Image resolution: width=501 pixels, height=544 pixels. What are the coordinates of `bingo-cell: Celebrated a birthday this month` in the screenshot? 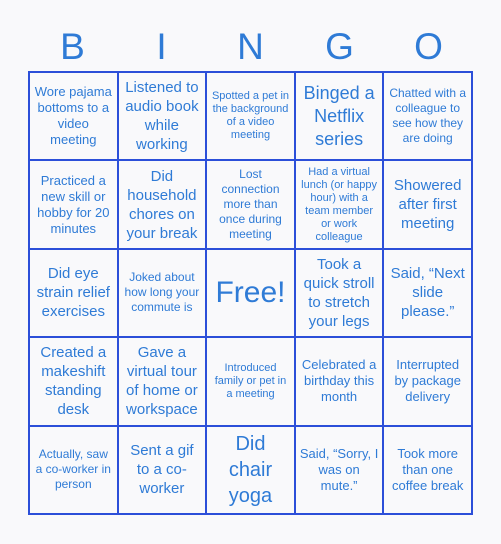 It's located at (339, 381).